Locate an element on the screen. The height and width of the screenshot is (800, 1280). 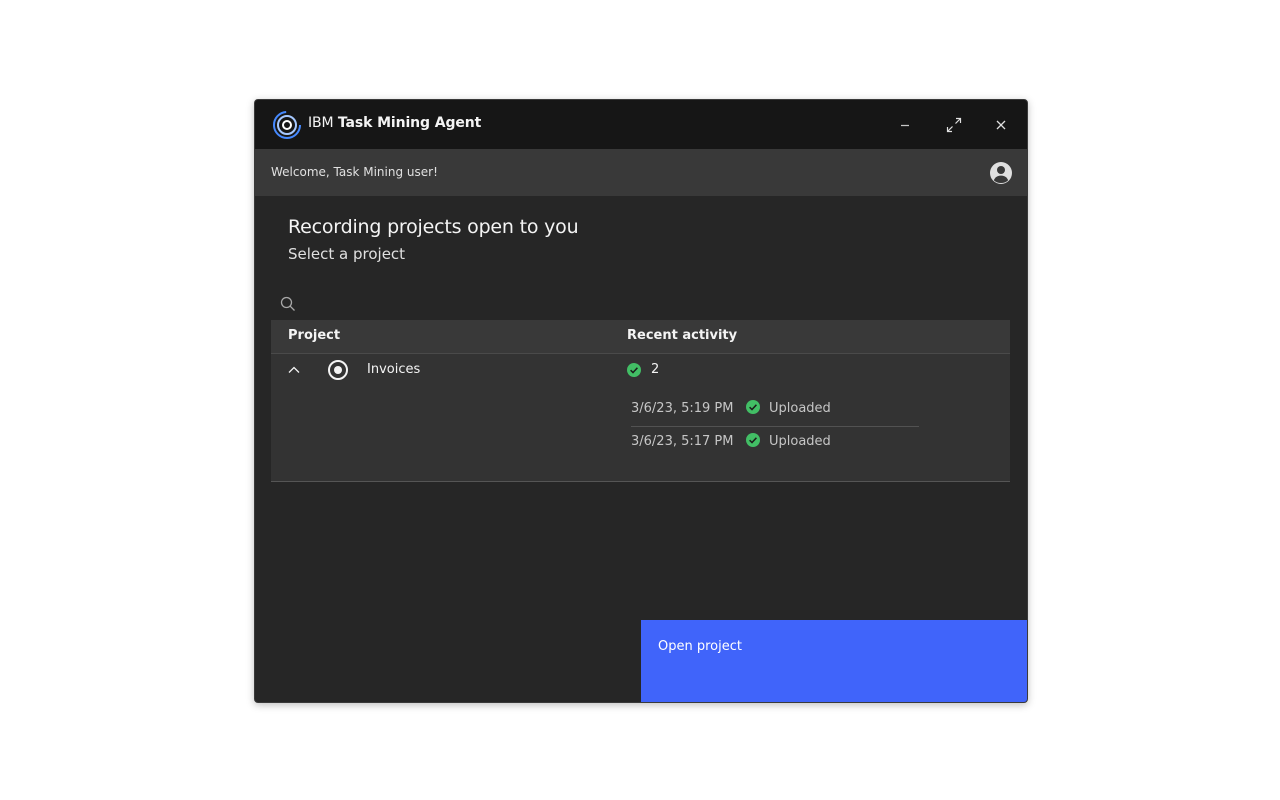
project-name: Invoices is located at coordinates (394, 369).